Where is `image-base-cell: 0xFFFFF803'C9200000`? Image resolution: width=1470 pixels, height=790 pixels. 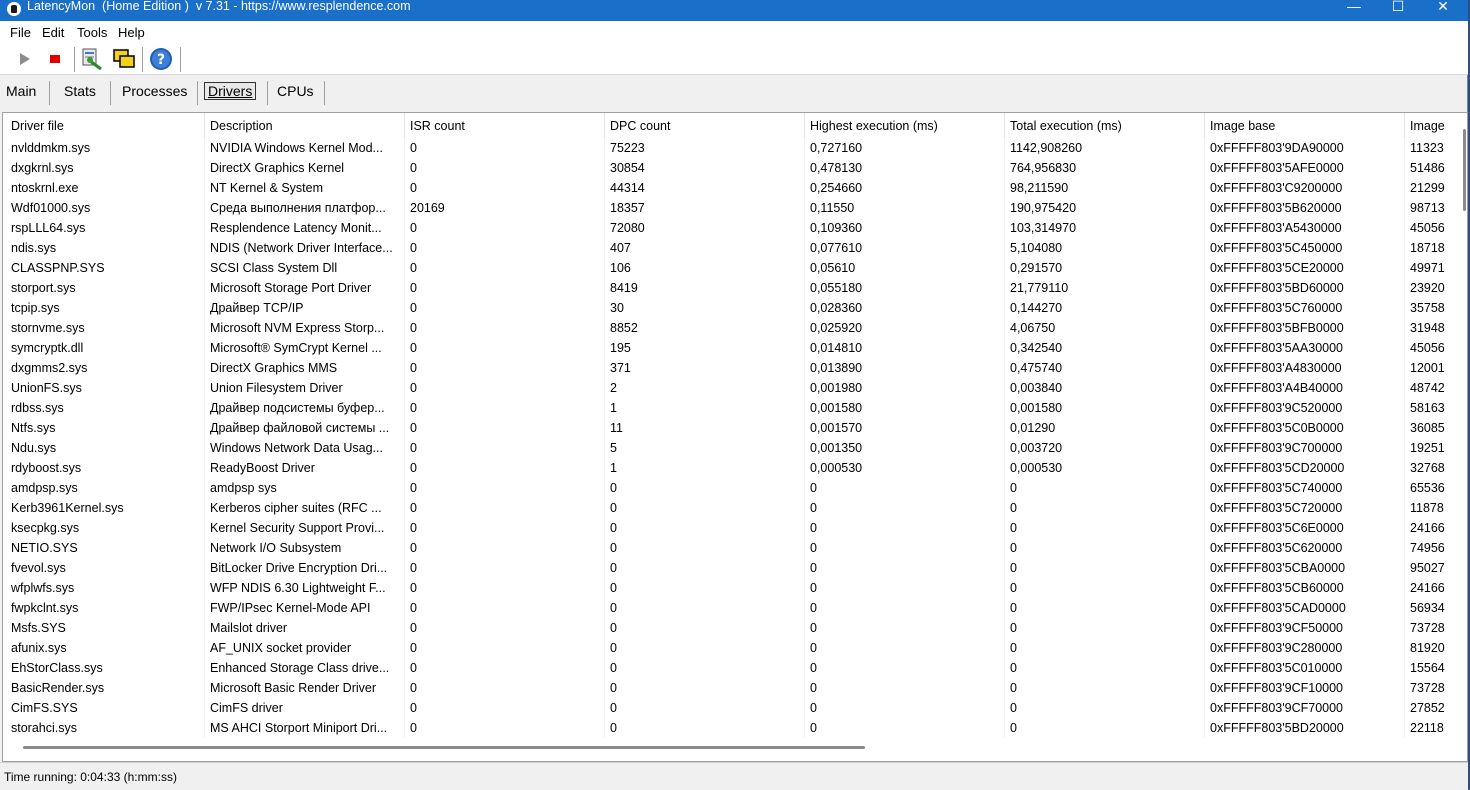
image-base-cell: 0xFFFFF803'C9200000 is located at coordinates (1276, 188).